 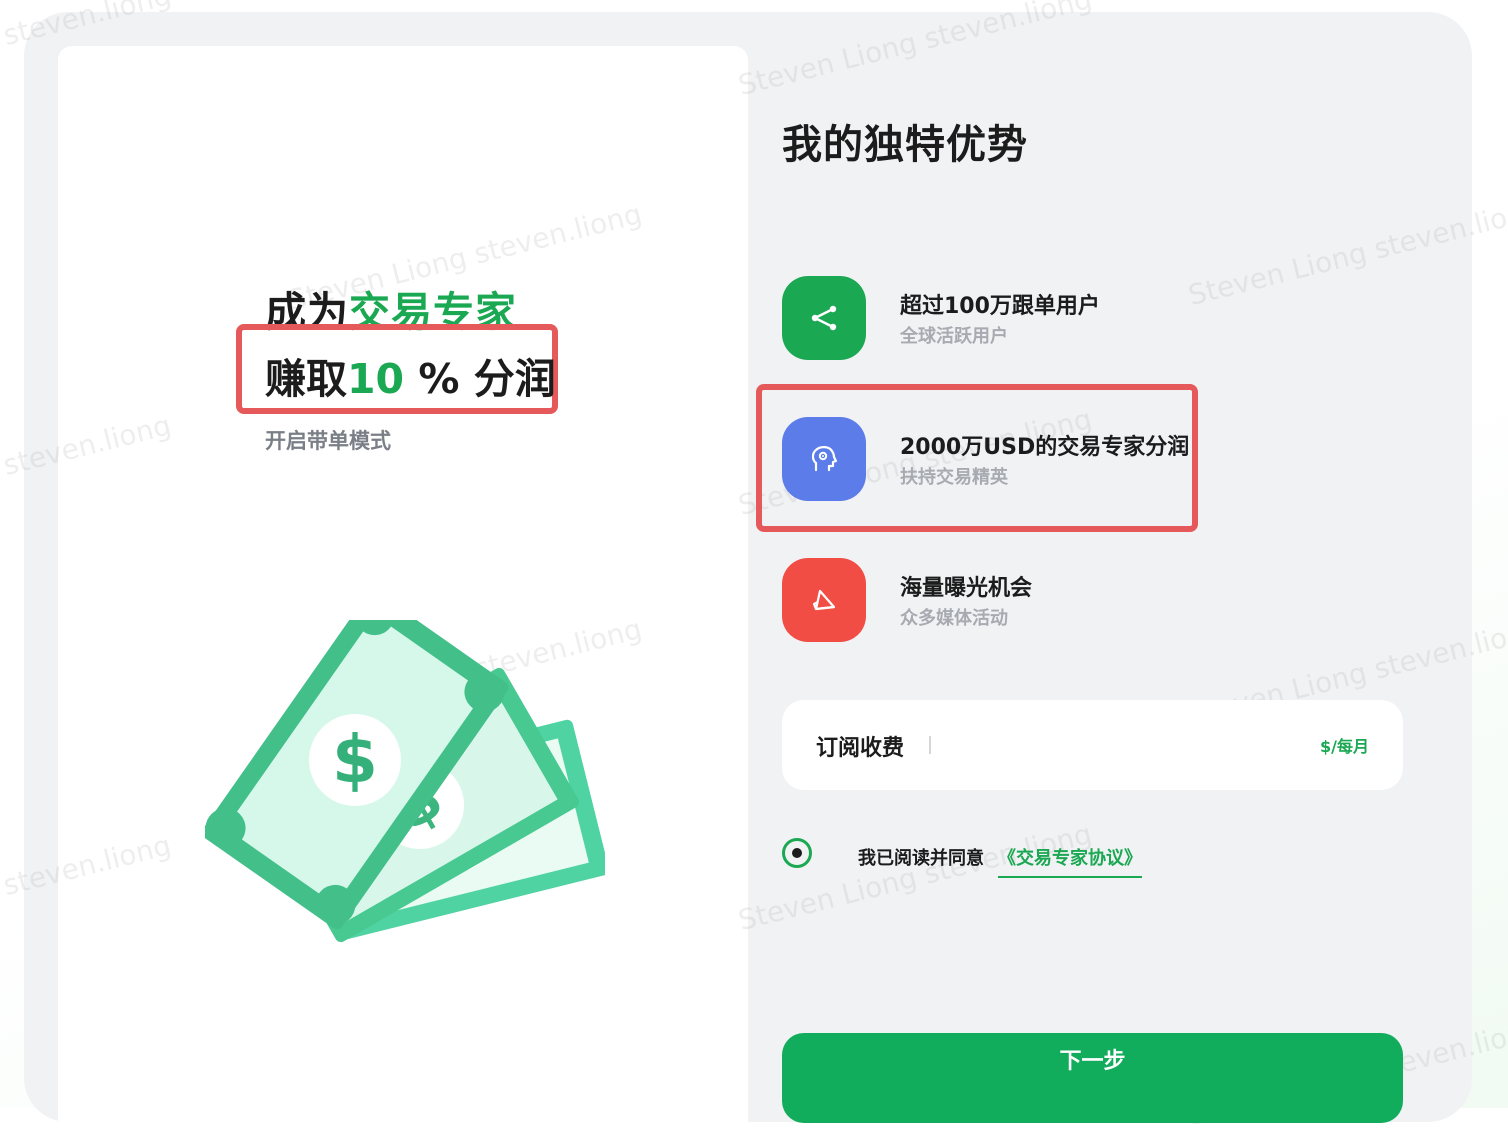 What do you see at coordinates (480, 379) in the screenshot?
I see `earn-suffix: % 分润` at bounding box center [480, 379].